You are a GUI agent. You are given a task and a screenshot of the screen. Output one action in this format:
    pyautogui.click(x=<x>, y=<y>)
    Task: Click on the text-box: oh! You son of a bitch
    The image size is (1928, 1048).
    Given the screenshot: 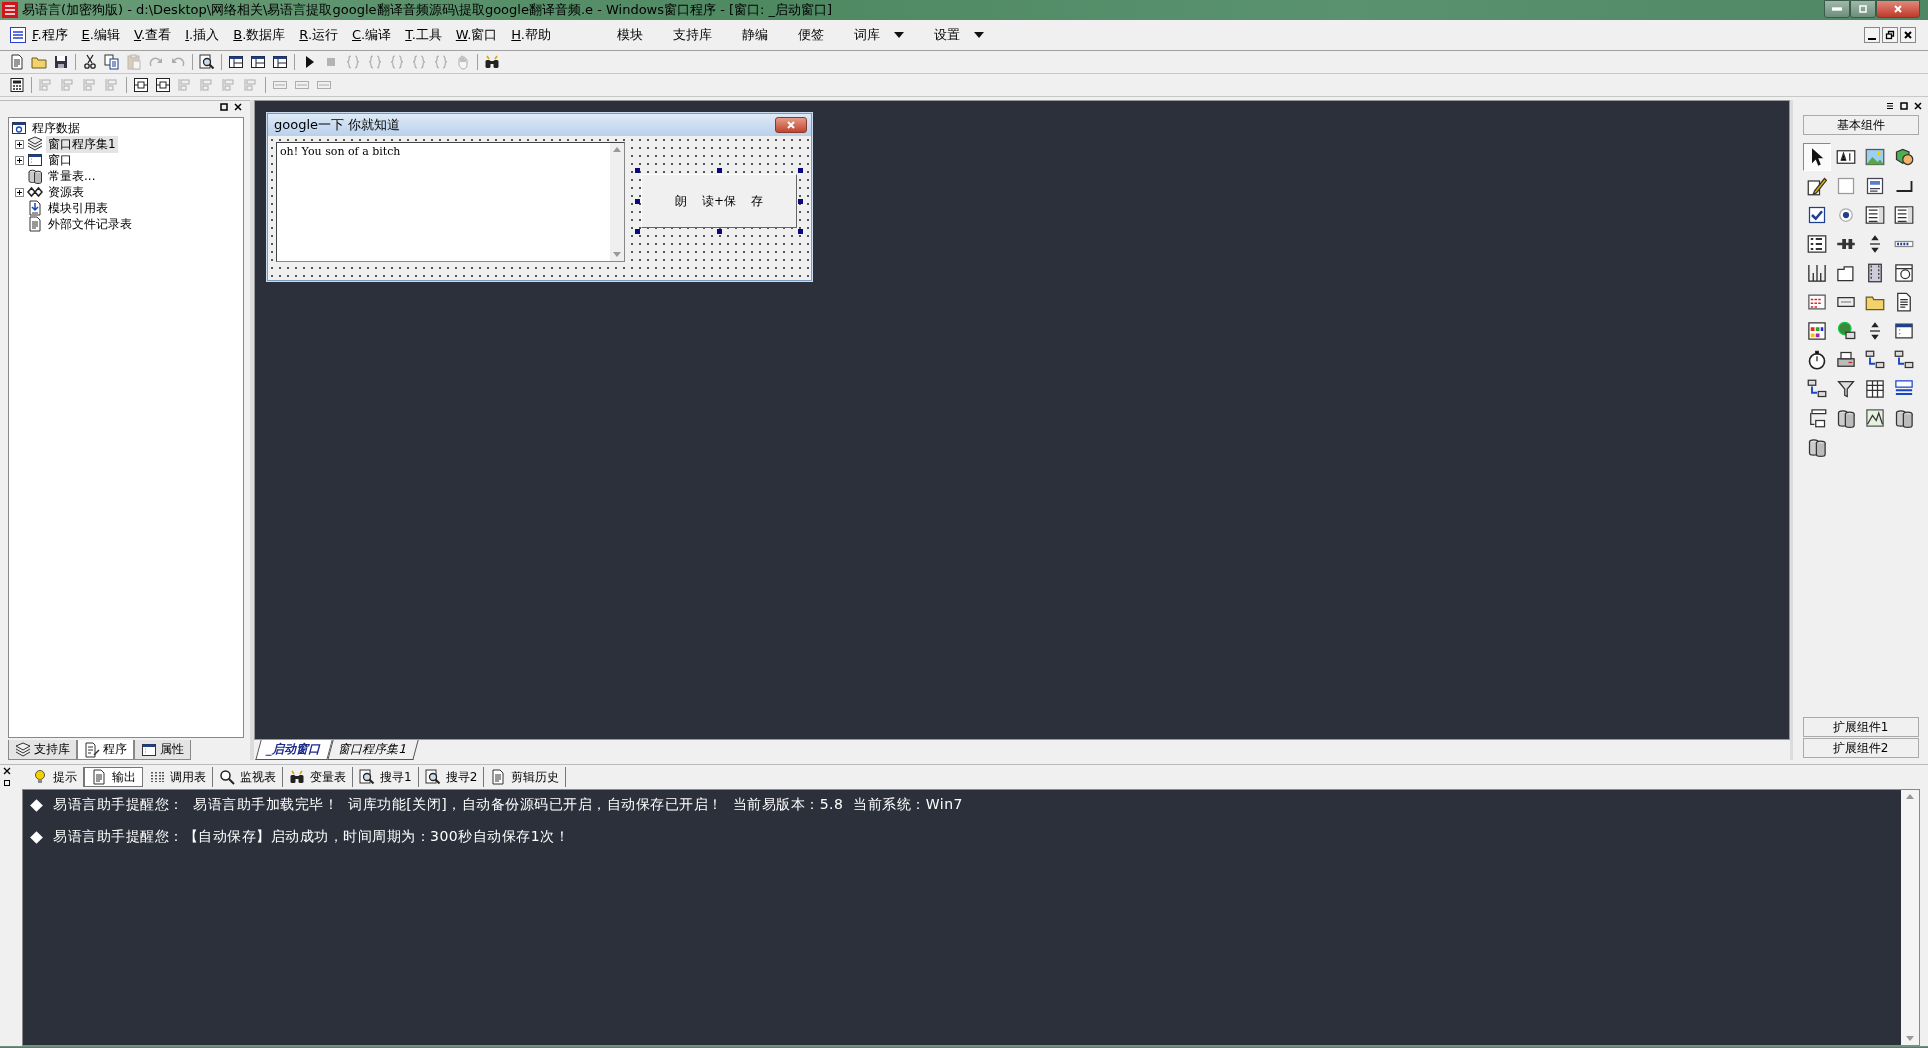 What is the action you would take?
    pyautogui.click(x=450, y=202)
    